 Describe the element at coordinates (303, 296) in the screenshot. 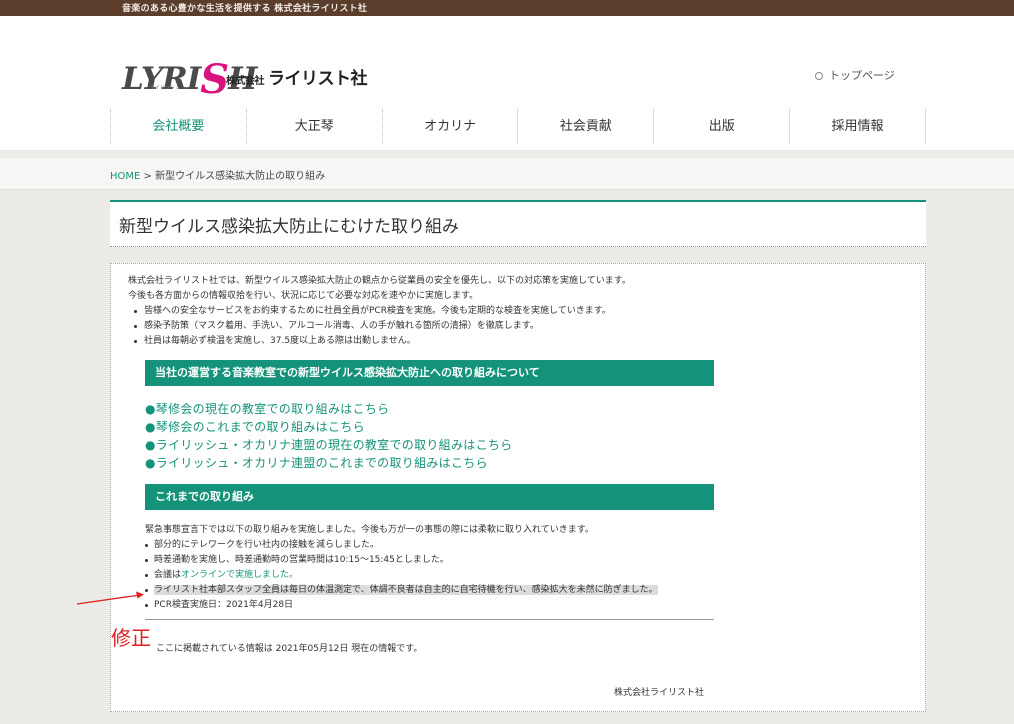

I see `intro-paragraph: 今後も各方面からの情報収拾を行い、状況に応じて必要な対応を速やかに実施します。` at that location.